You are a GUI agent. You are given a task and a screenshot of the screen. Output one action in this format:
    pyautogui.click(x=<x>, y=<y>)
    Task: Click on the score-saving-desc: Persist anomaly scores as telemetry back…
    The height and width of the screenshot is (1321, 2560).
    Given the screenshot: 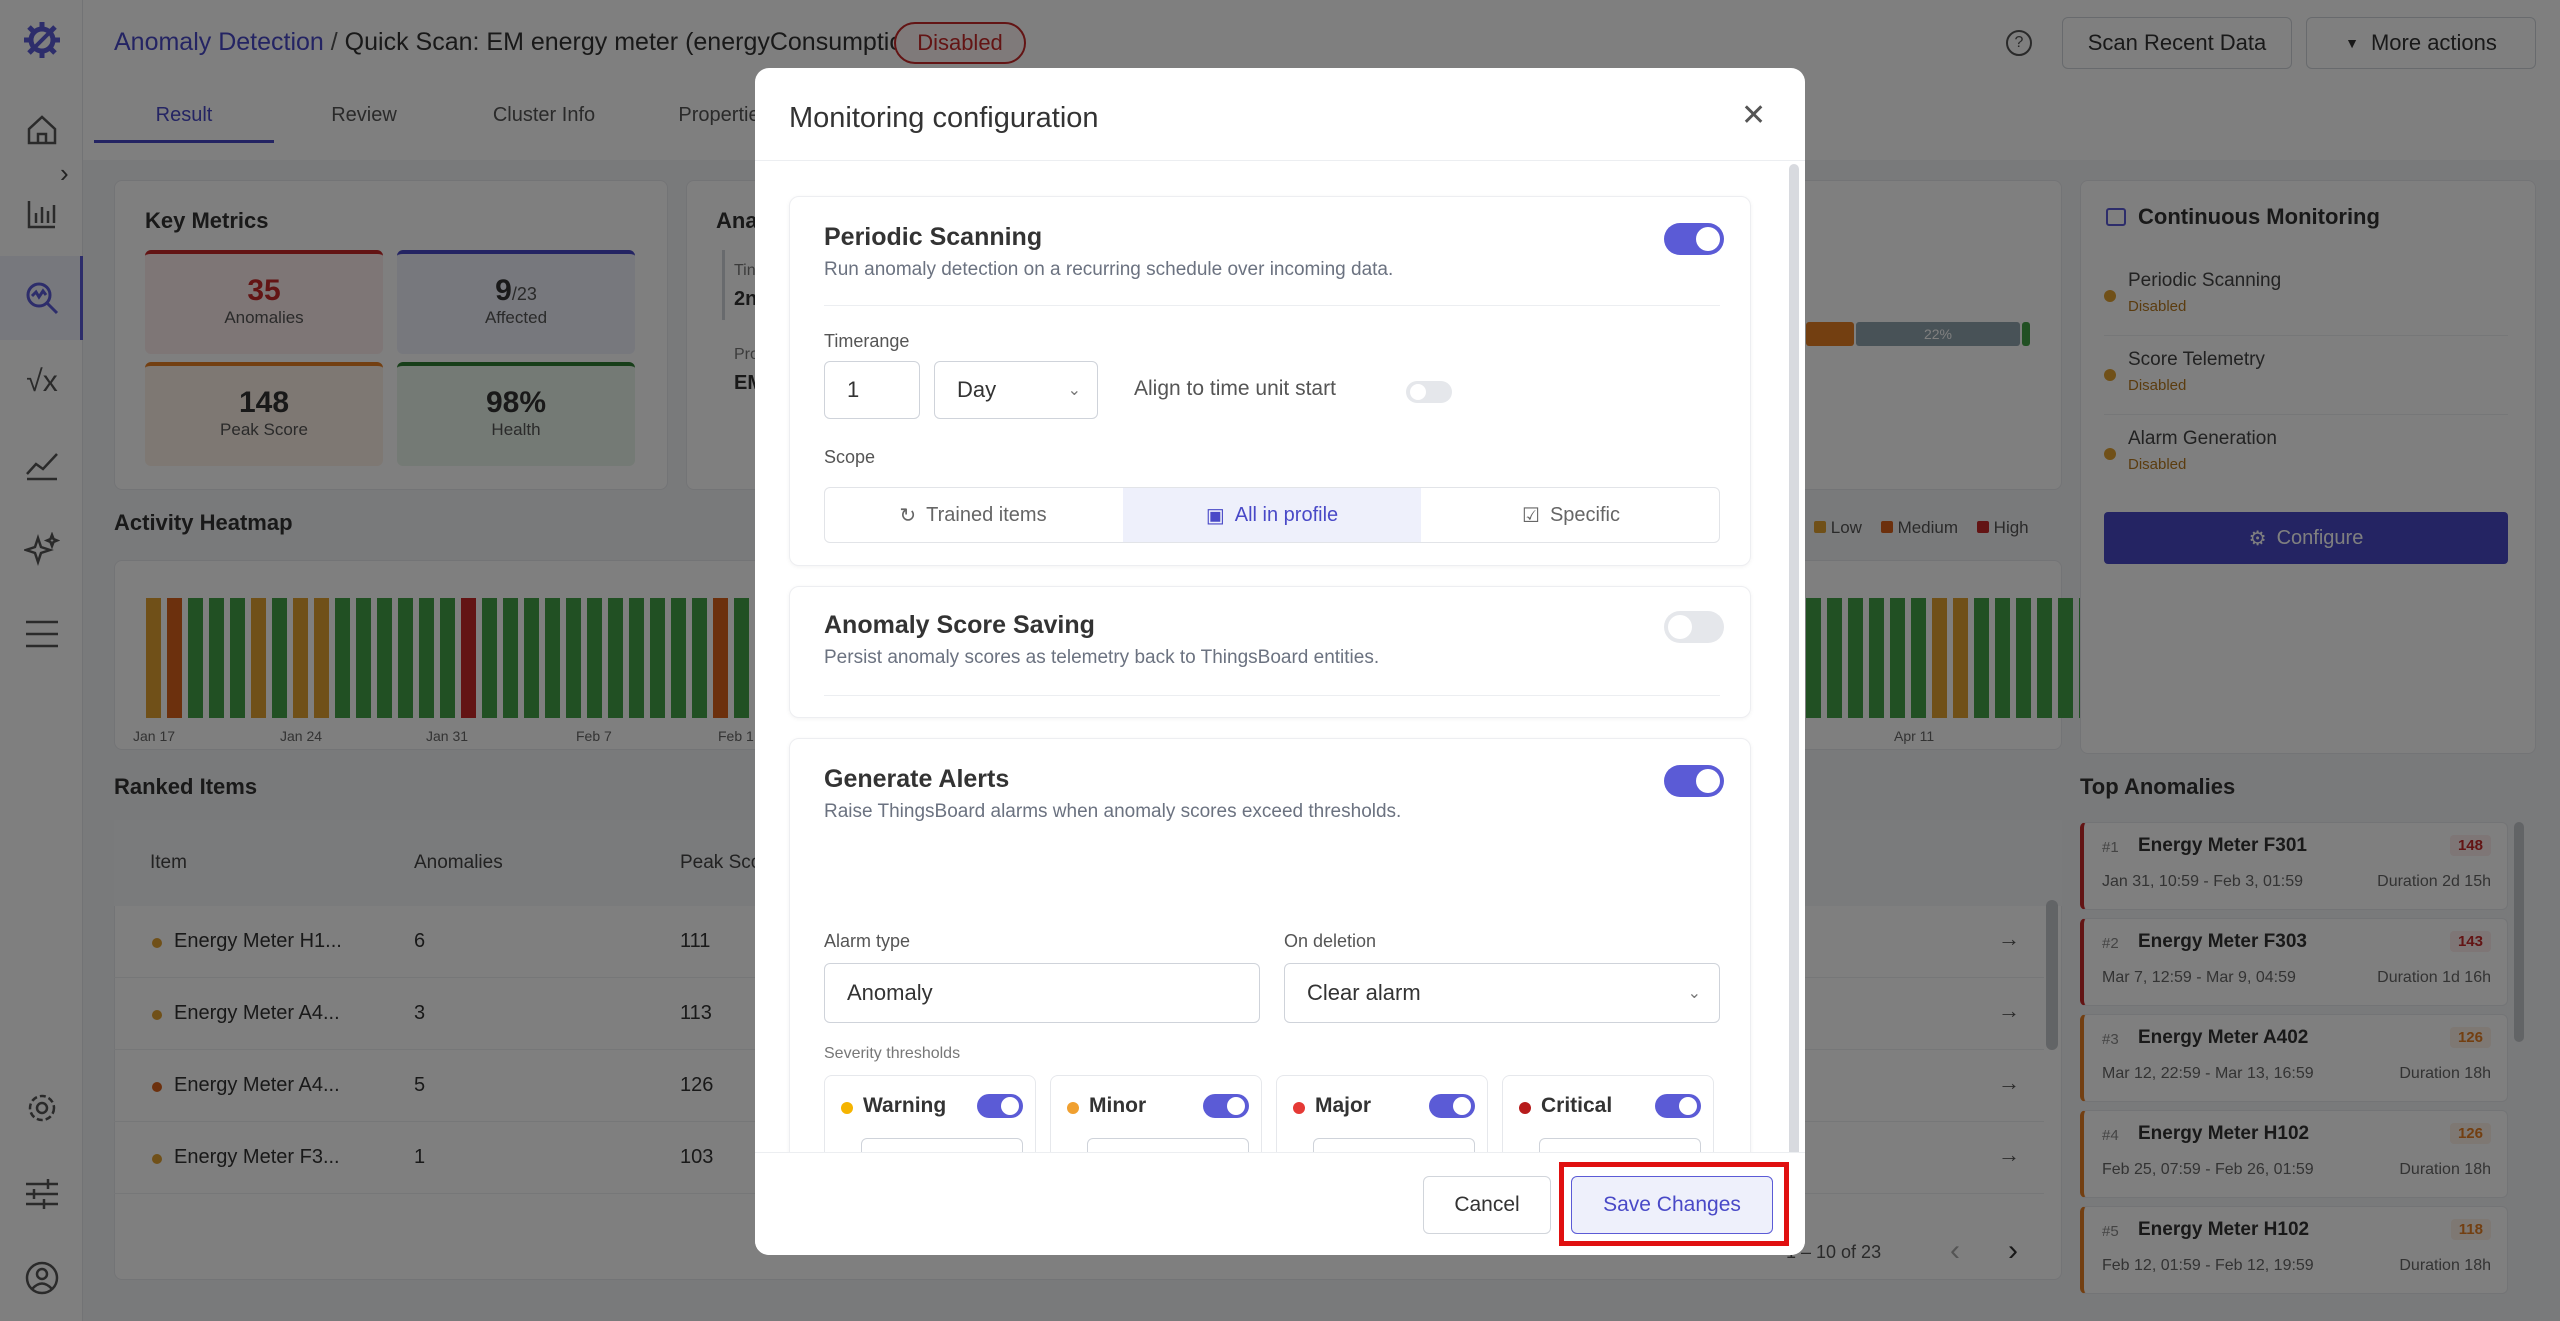 What is the action you would take?
    pyautogui.click(x=1102, y=657)
    